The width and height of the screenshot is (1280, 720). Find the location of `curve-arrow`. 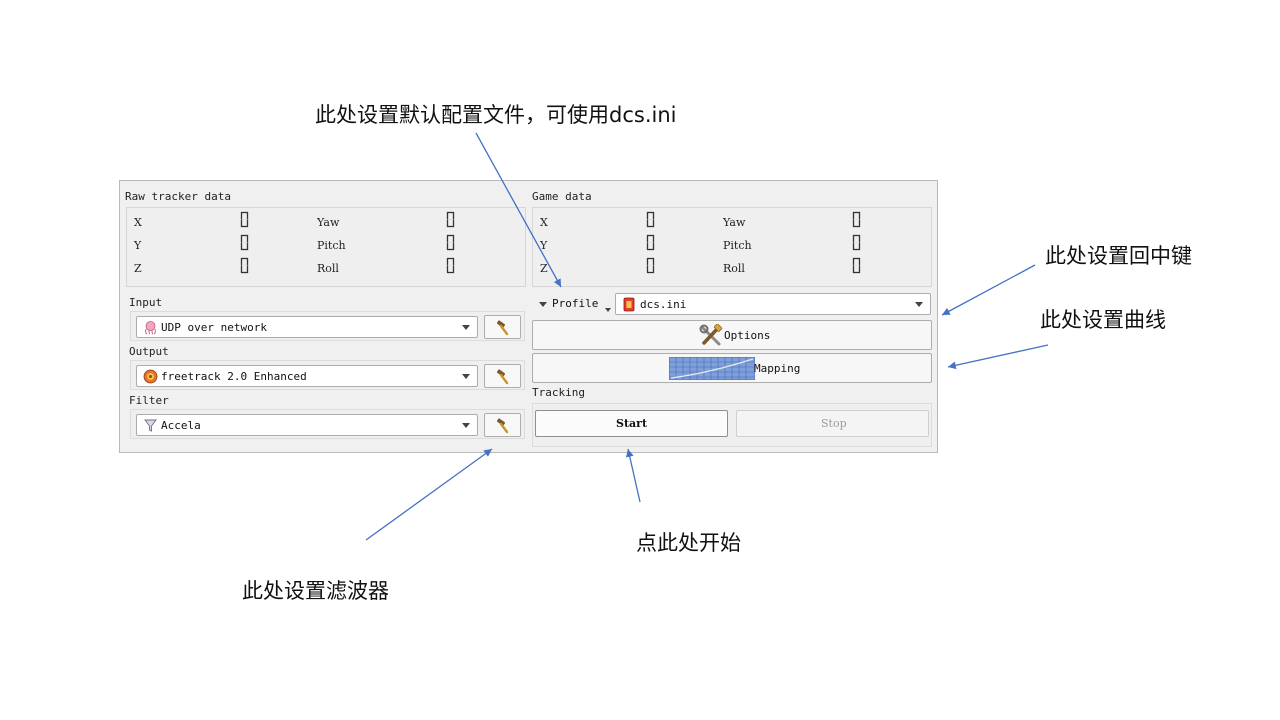

curve-arrow is located at coordinates (998, 357).